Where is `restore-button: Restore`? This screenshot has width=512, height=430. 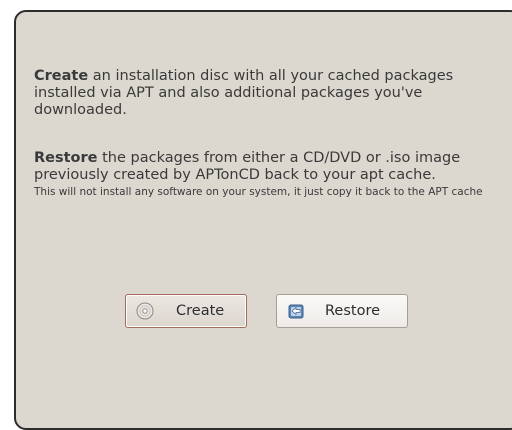
restore-button: Restore is located at coordinates (342, 311).